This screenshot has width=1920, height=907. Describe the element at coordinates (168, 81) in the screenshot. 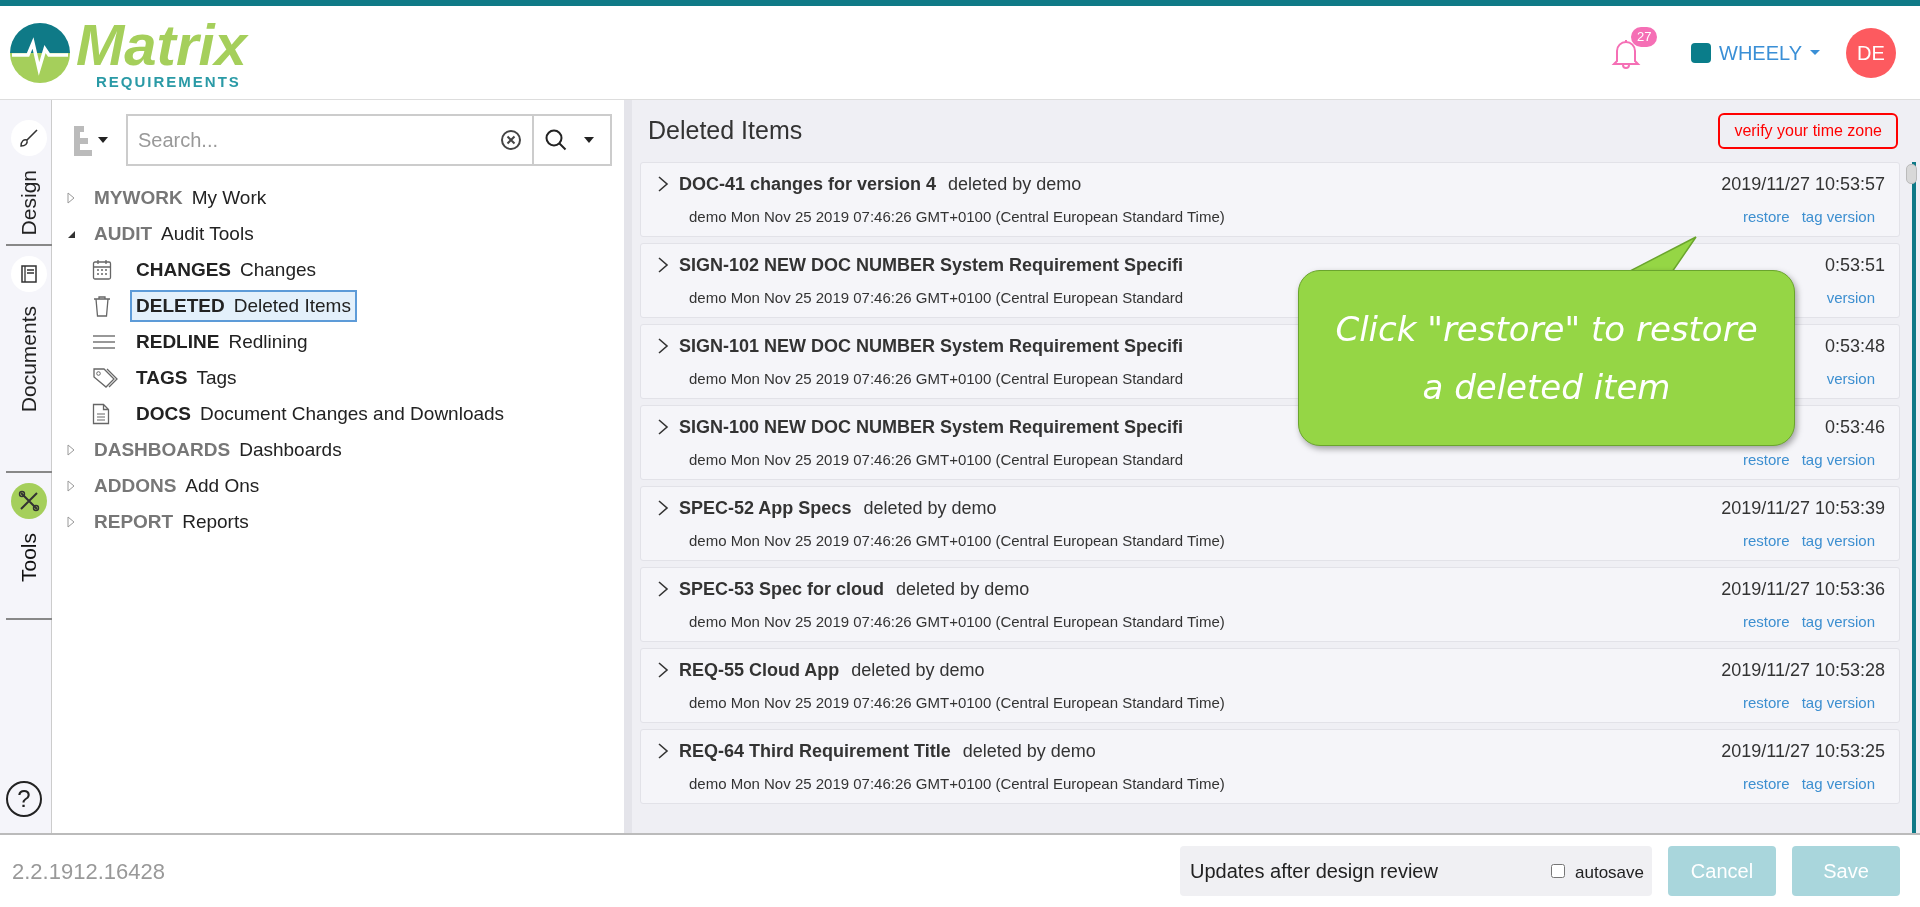

I see `logo-tagline: REQUIREMENTS` at that location.